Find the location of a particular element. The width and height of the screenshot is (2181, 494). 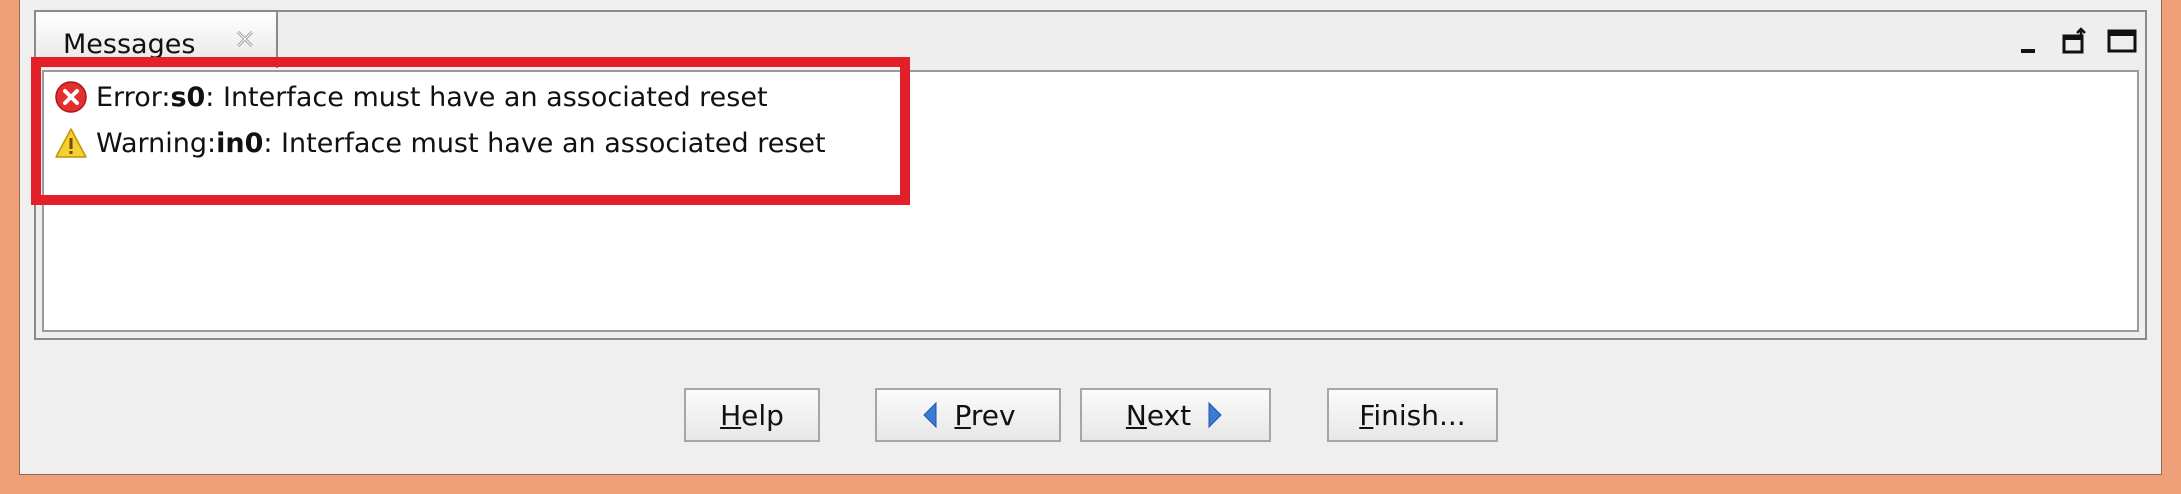

prev-button: Prev is located at coordinates (968, 415).